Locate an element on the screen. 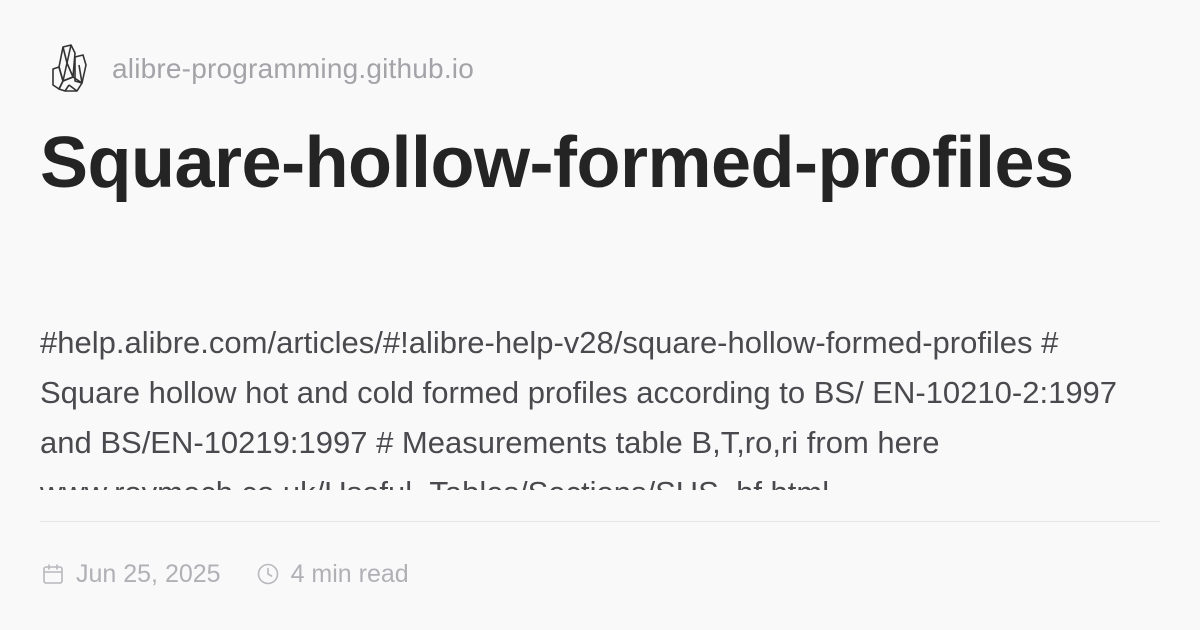  reading-time-text: 4 min read is located at coordinates (349, 573).